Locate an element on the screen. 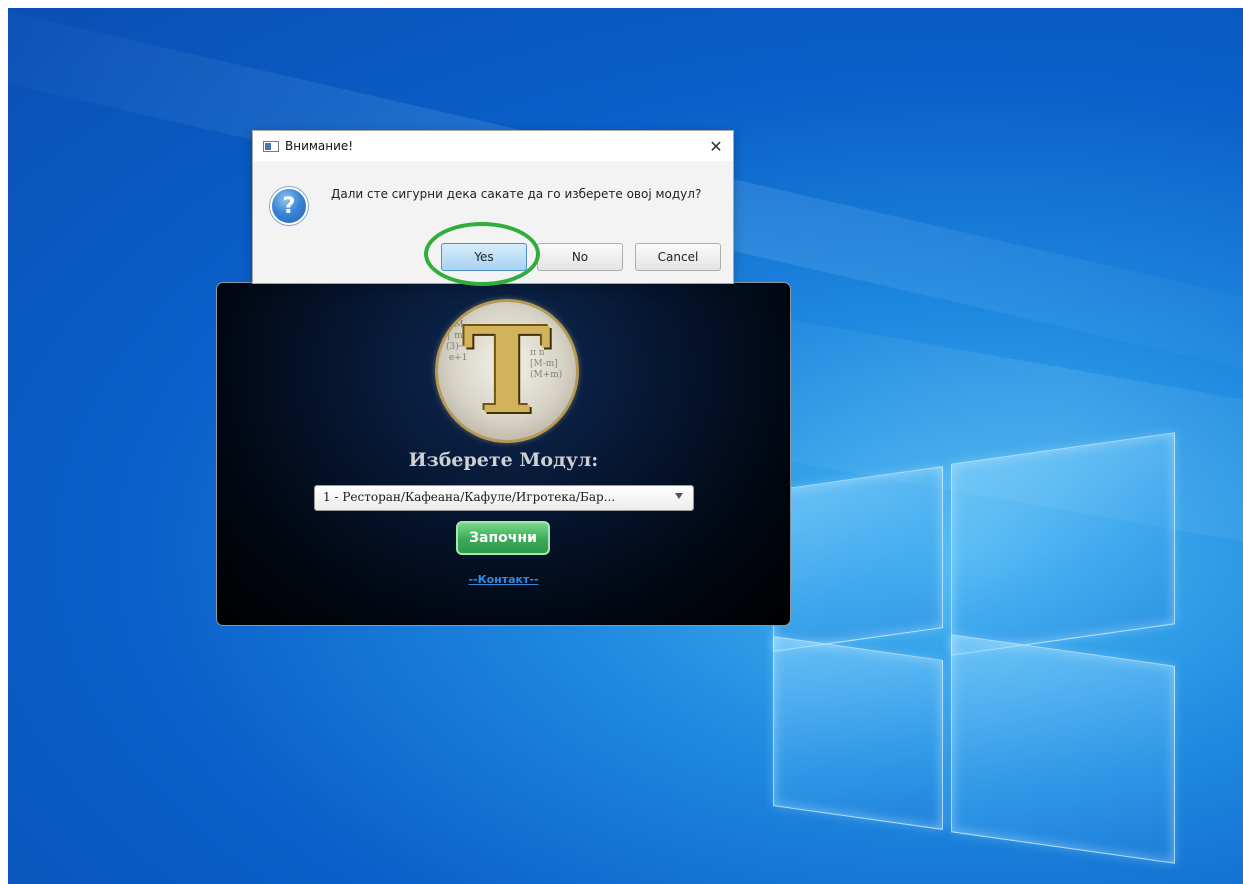  start-button: Започни is located at coordinates (503, 538).